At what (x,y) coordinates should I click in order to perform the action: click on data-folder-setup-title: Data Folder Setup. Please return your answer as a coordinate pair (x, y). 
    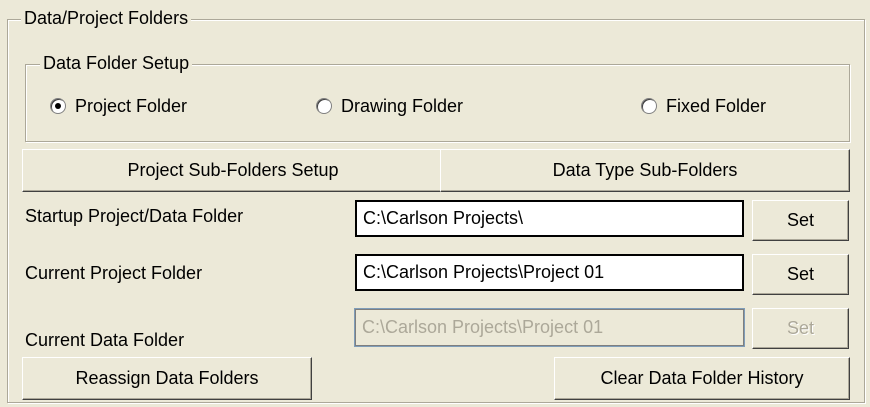
    Looking at the image, I should click on (116, 63).